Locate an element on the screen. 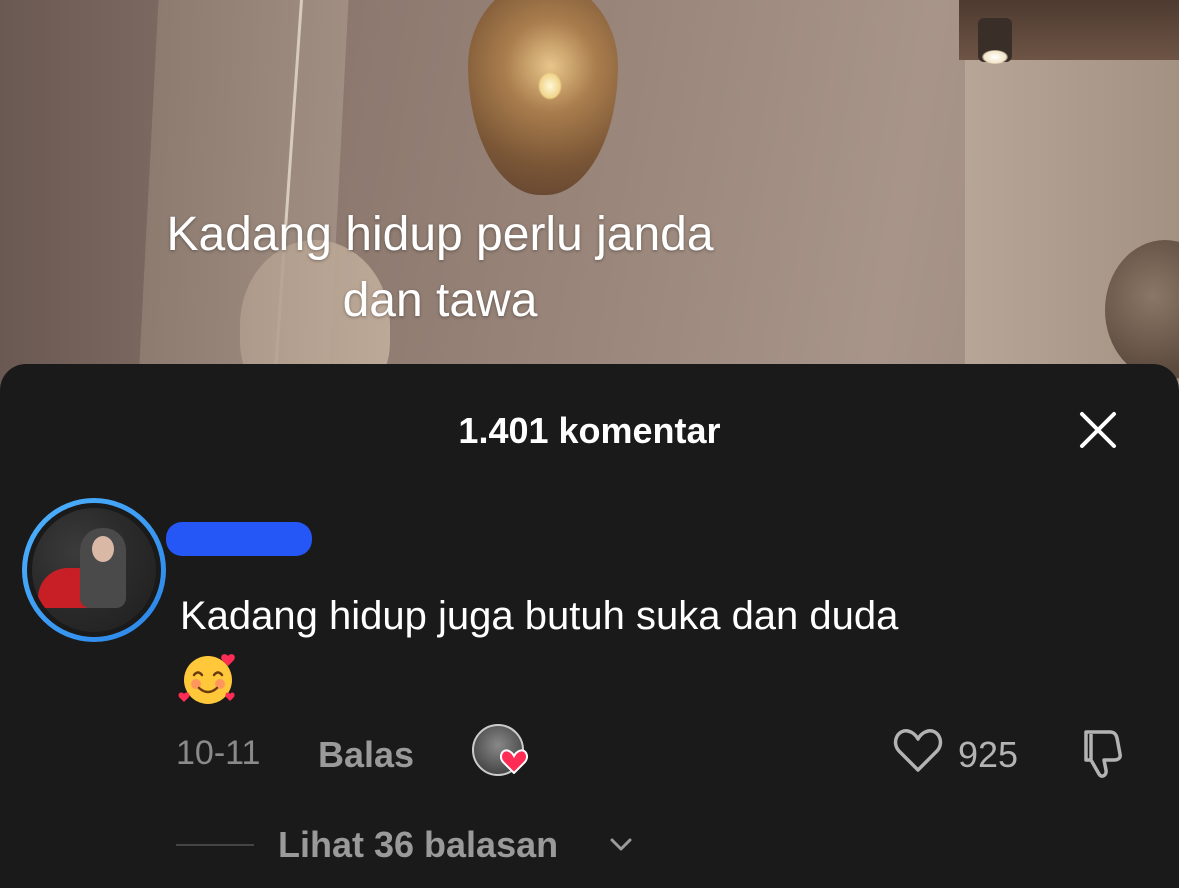 The image size is (1179, 888). like-count: 925 is located at coordinates (988, 754).